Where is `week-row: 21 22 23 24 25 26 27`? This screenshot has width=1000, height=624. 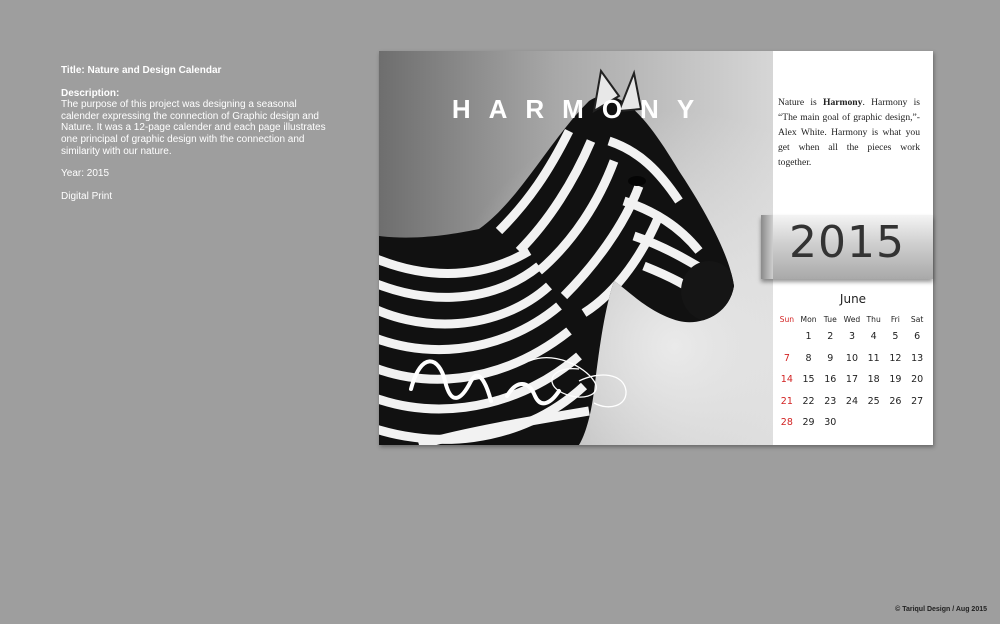 week-row: 21 22 23 24 25 26 27 is located at coordinates (852, 402).